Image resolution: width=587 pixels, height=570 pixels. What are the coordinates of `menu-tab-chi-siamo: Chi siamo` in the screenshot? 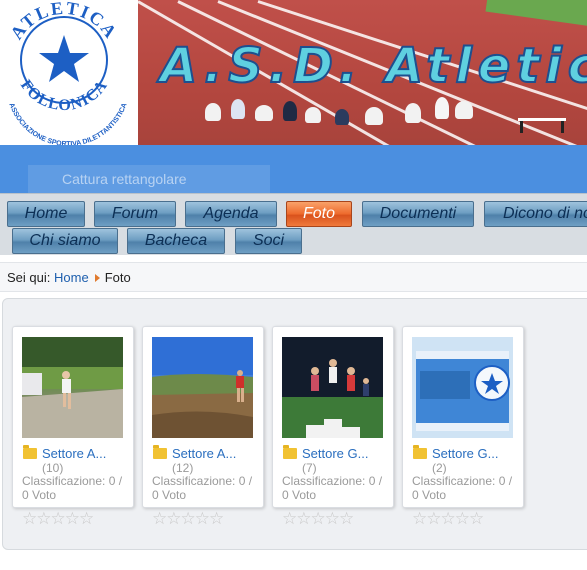 It's located at (65, 241).